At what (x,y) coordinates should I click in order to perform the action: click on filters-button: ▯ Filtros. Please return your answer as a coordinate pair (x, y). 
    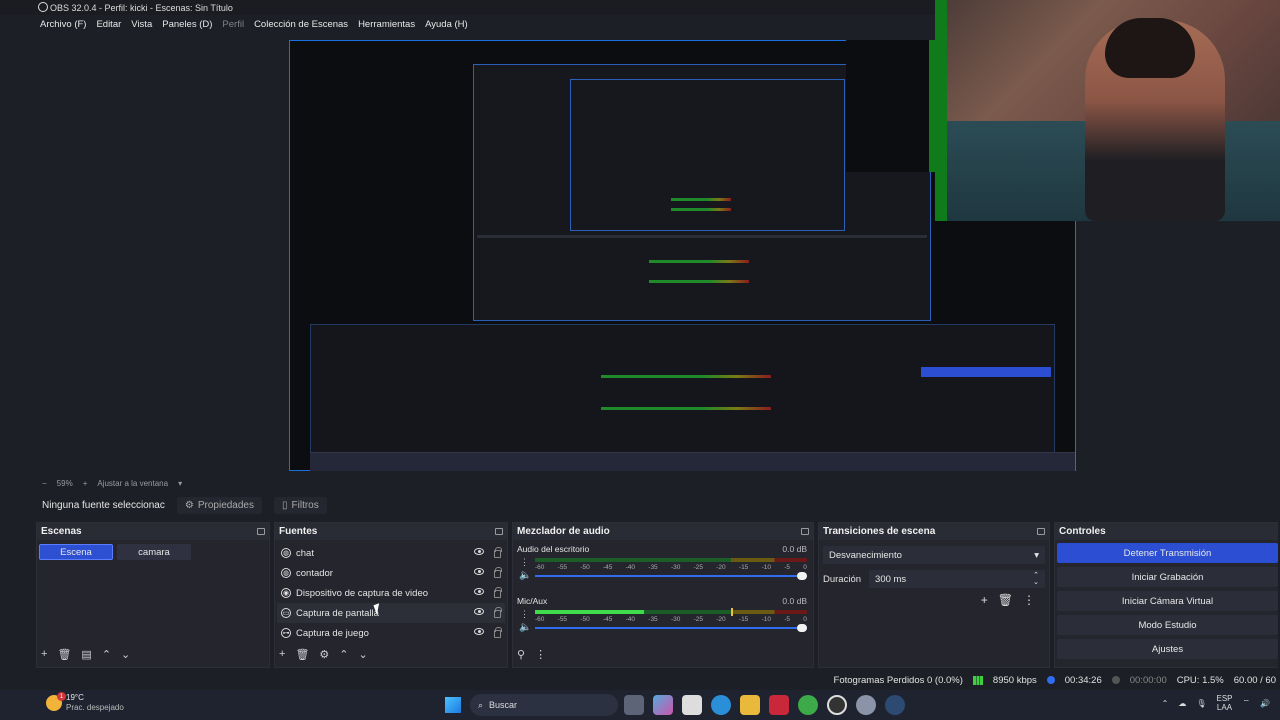
    Looking at the image, I should click on (300, 505).